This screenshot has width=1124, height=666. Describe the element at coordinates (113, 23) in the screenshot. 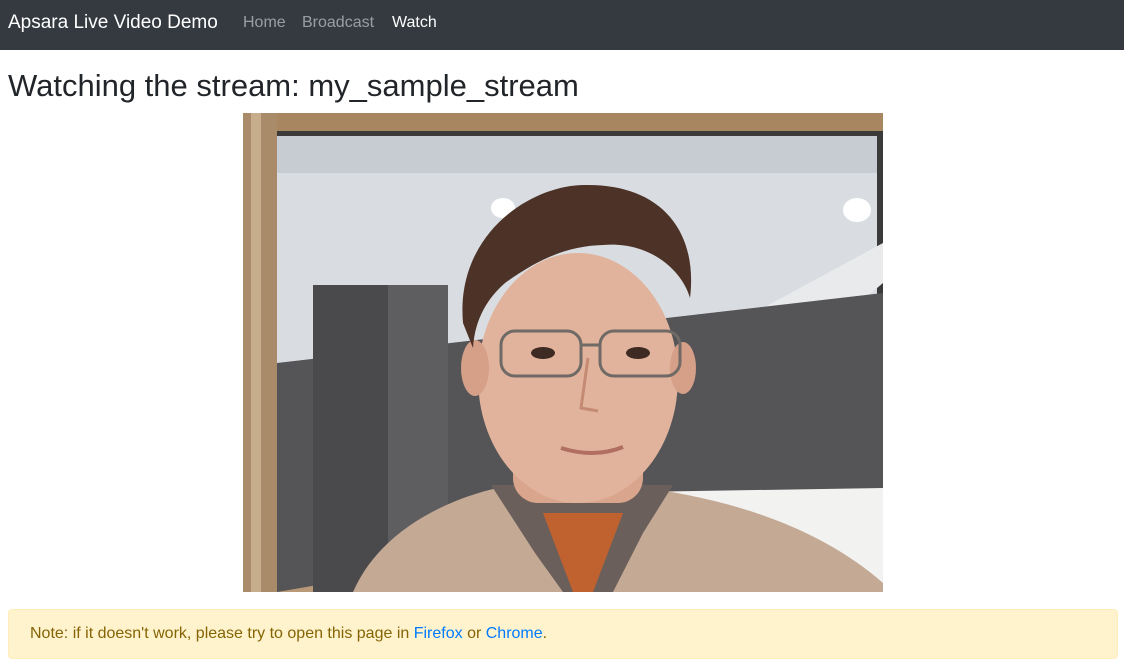

I see `navbar-brand: Apsara Live Video Demo` at that location.